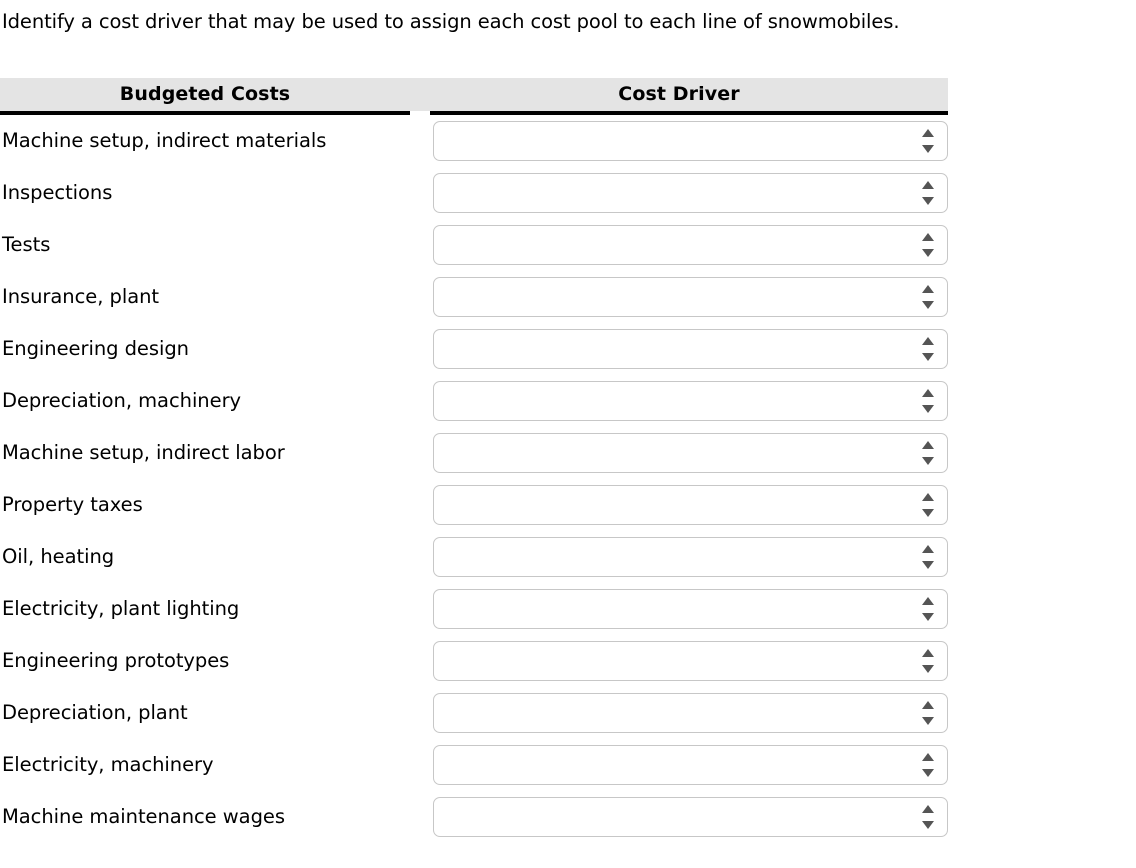  Describe the element at coordinates (72, 504) in the screenshot. I see `cost-pool-label: Property taxes` at that location.